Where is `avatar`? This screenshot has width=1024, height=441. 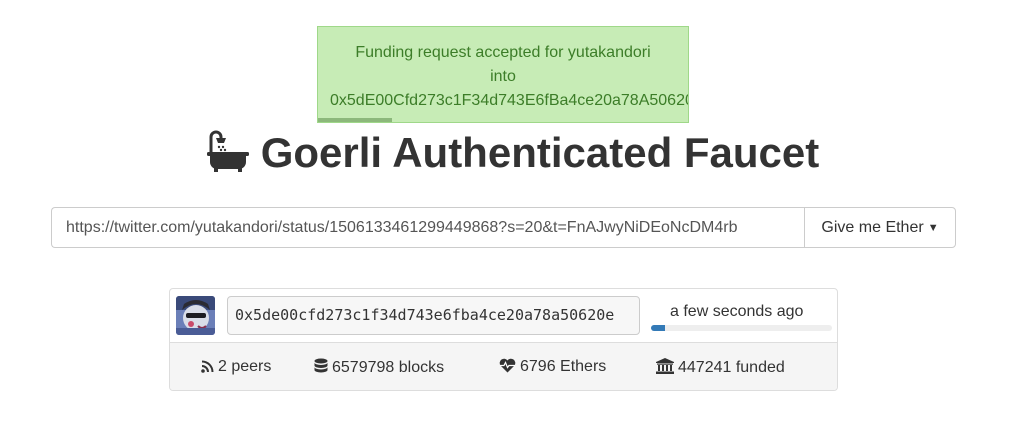 avatar is located at coordinates (195, 315).